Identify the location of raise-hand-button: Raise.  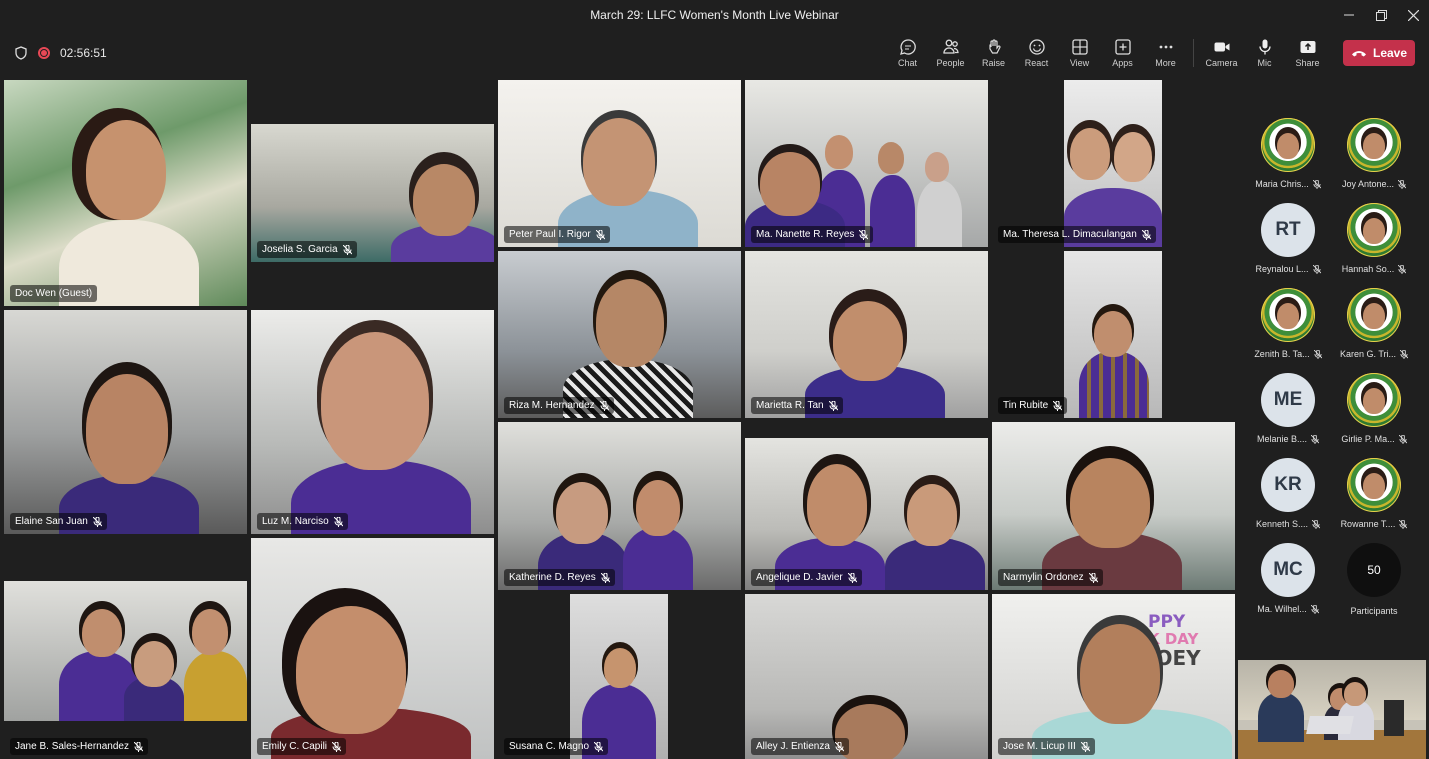
(993, 53).